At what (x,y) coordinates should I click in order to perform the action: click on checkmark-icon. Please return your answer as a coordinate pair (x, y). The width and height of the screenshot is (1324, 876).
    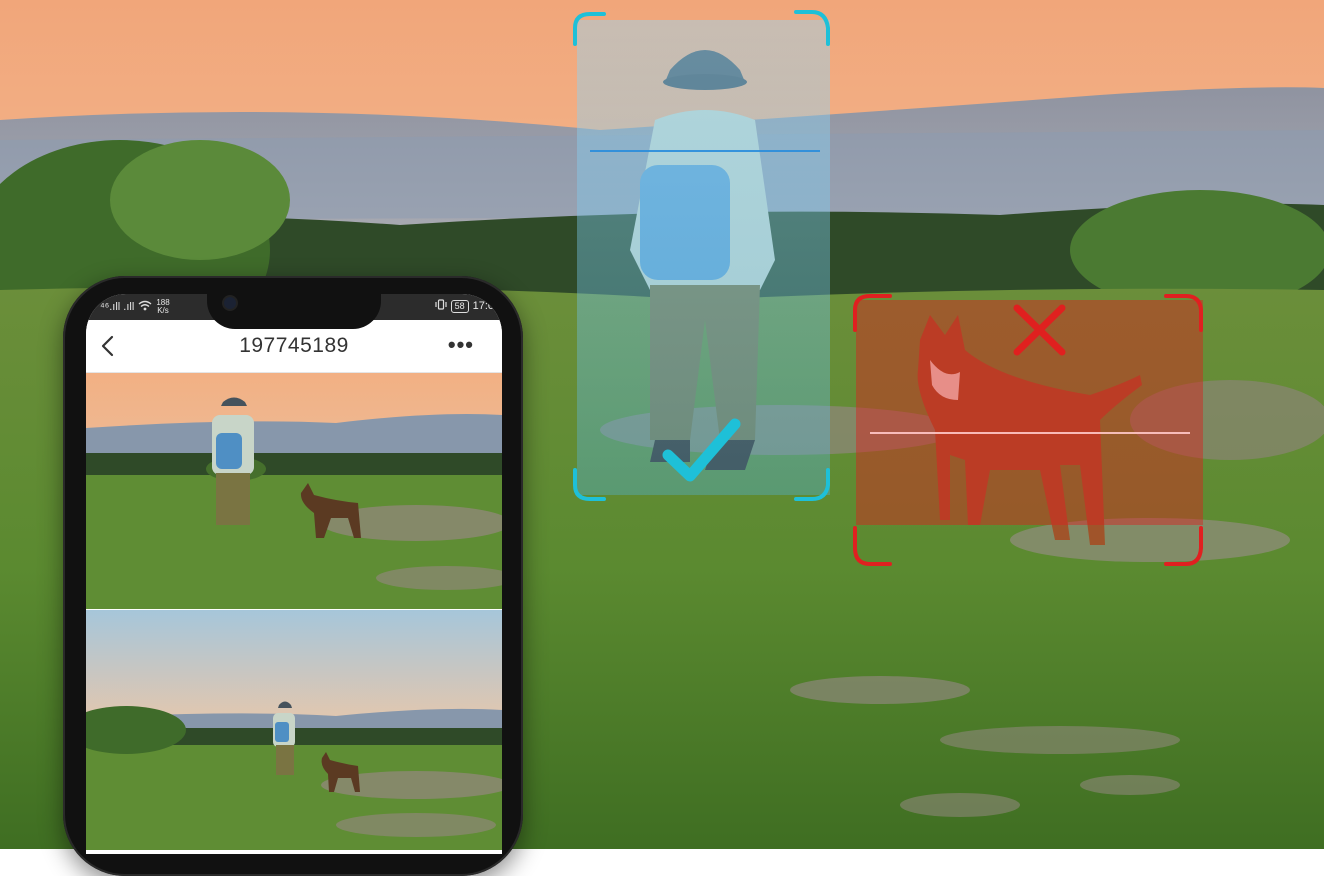
    Looking at the image, I should click on (701, 450).